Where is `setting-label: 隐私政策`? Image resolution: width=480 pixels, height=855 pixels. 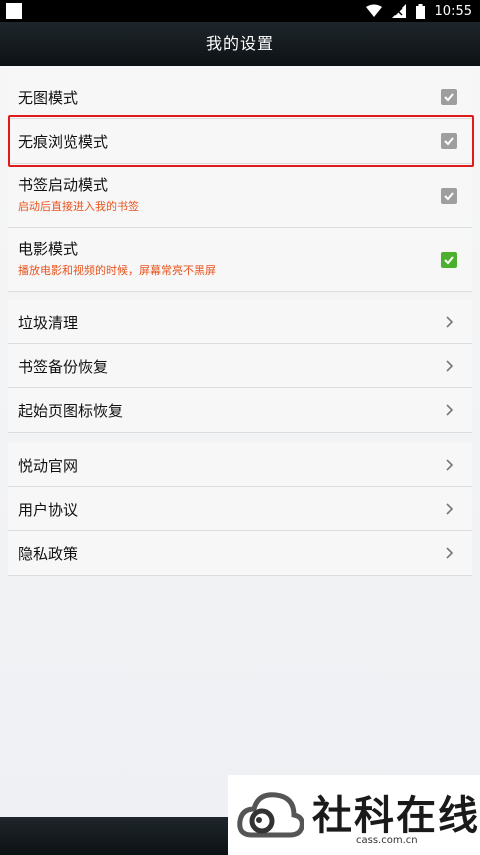
setting-label: 隐私政策 is located at coordinates (48, 554).